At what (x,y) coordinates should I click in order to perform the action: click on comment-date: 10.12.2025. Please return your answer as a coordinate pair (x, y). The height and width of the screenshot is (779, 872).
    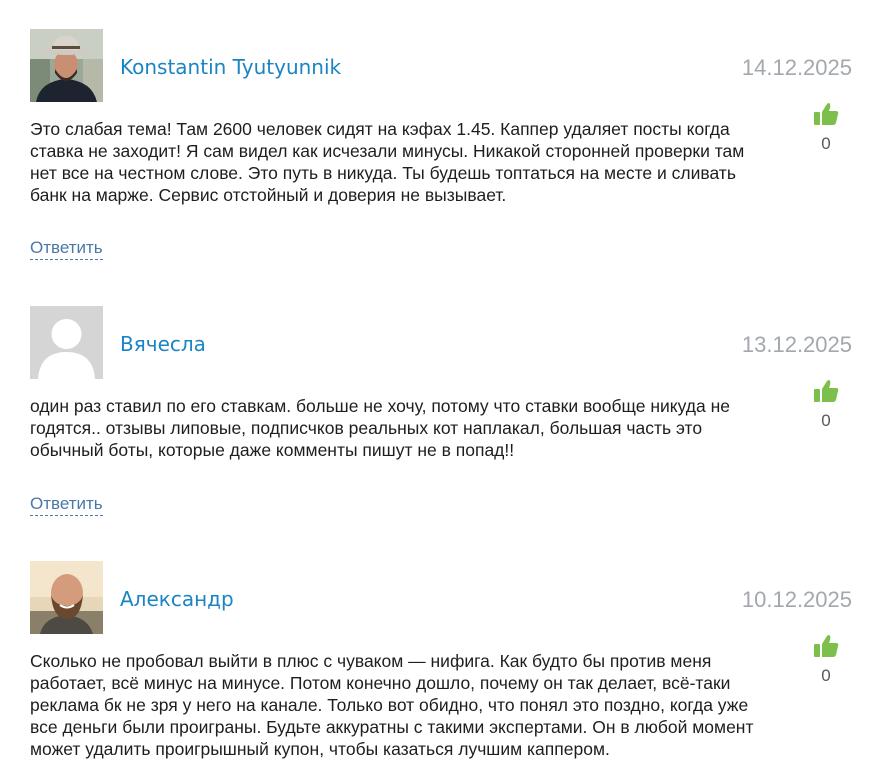
    Looking at the image, I should click on (796, 599).